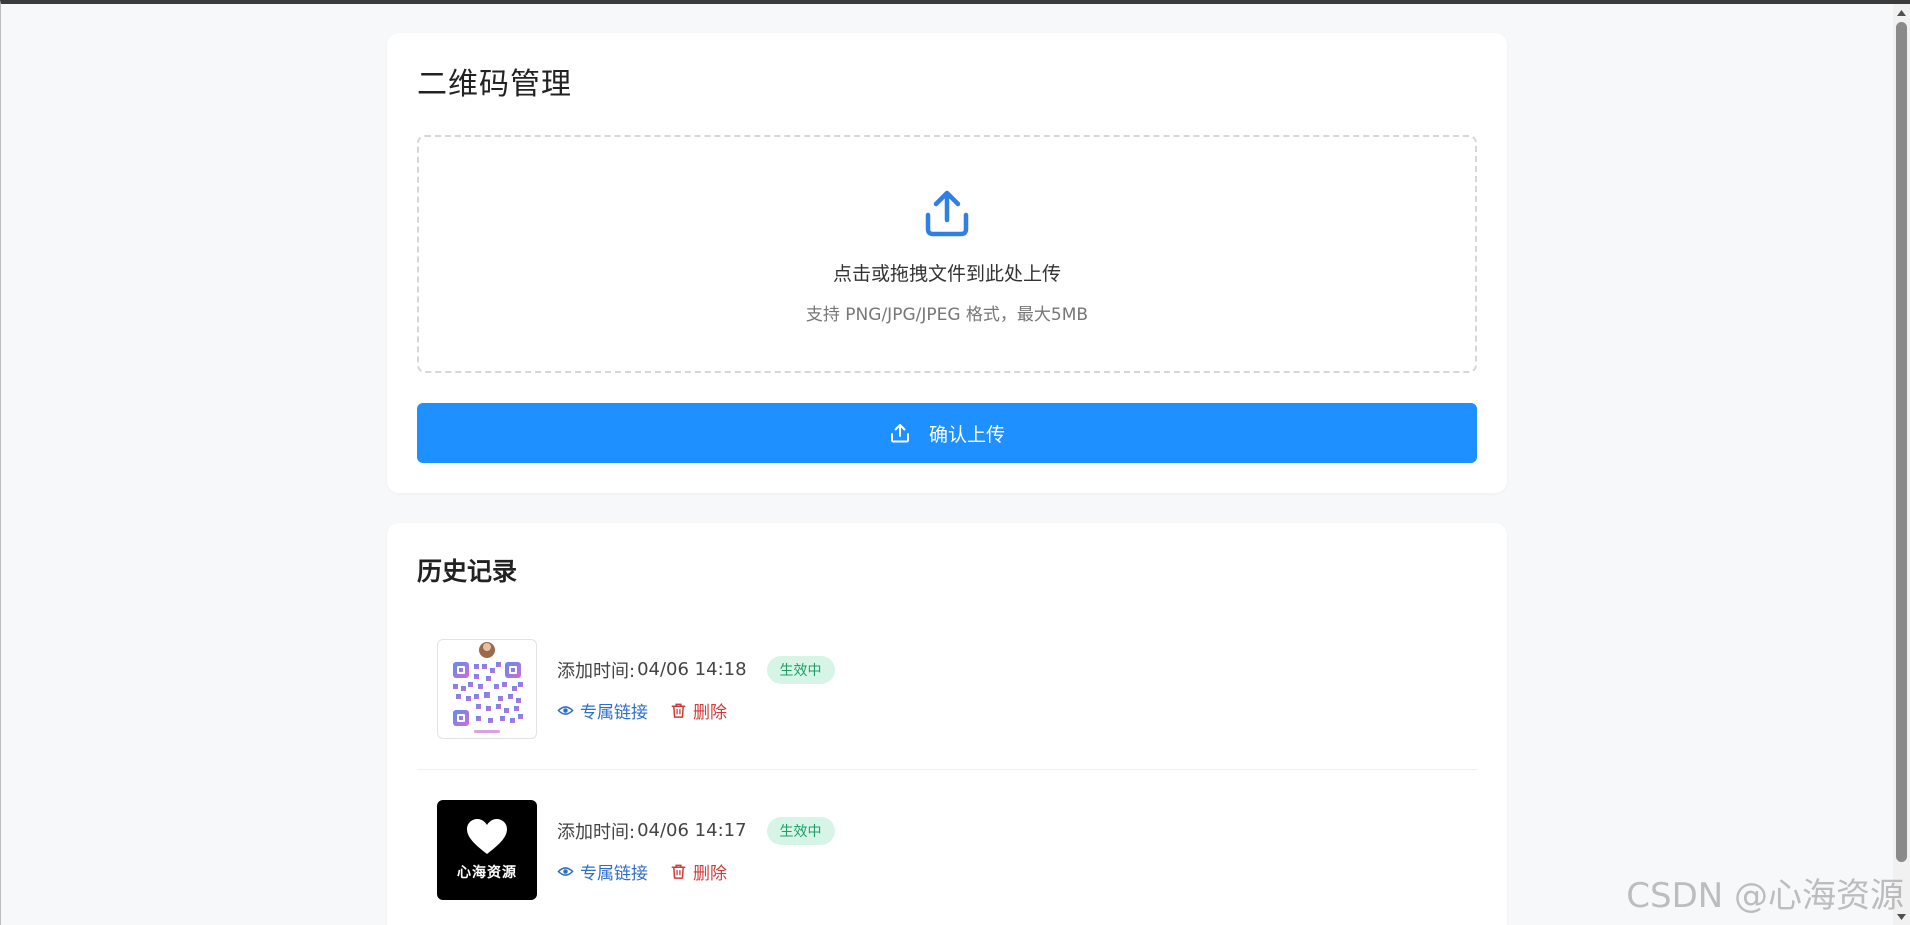 The image size is (1910, 925). What do you see at coordinates (966, 434) in the screenshot?
I see `confirm-upload-label: 确认上传` at bounding box center [966, 434].